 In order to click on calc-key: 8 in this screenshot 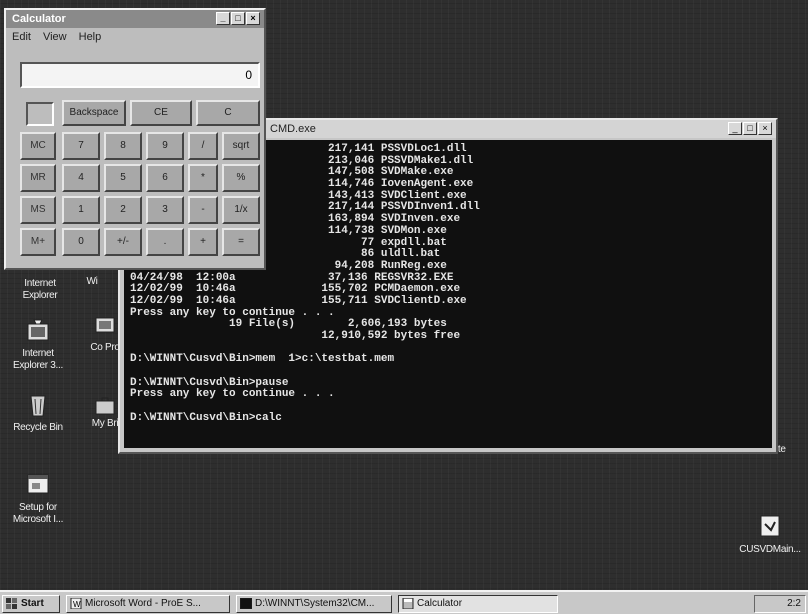, I will do `click(123, 146)`.